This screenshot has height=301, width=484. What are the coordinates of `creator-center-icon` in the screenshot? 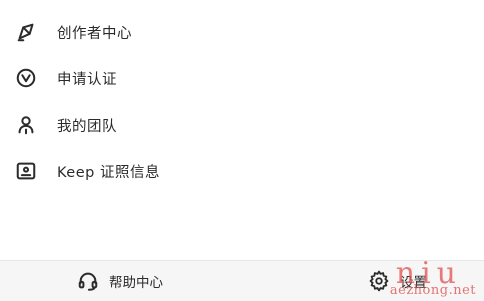 It's located at (26, 32).